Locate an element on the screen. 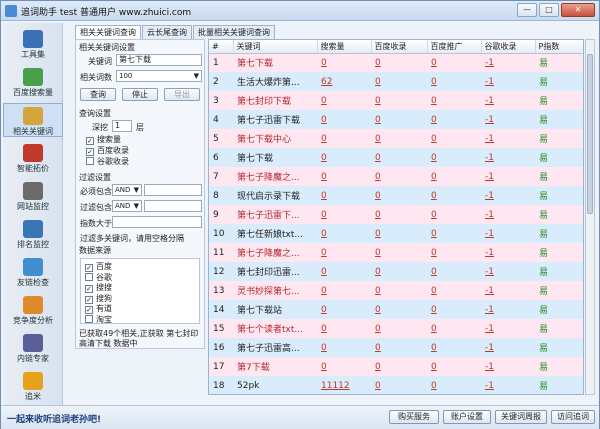 The height and width of the screenshot is (429, 600). table-row: 7 第七子降魔之... 0 0 0 -1 易 is located at coordinates (396, 176).